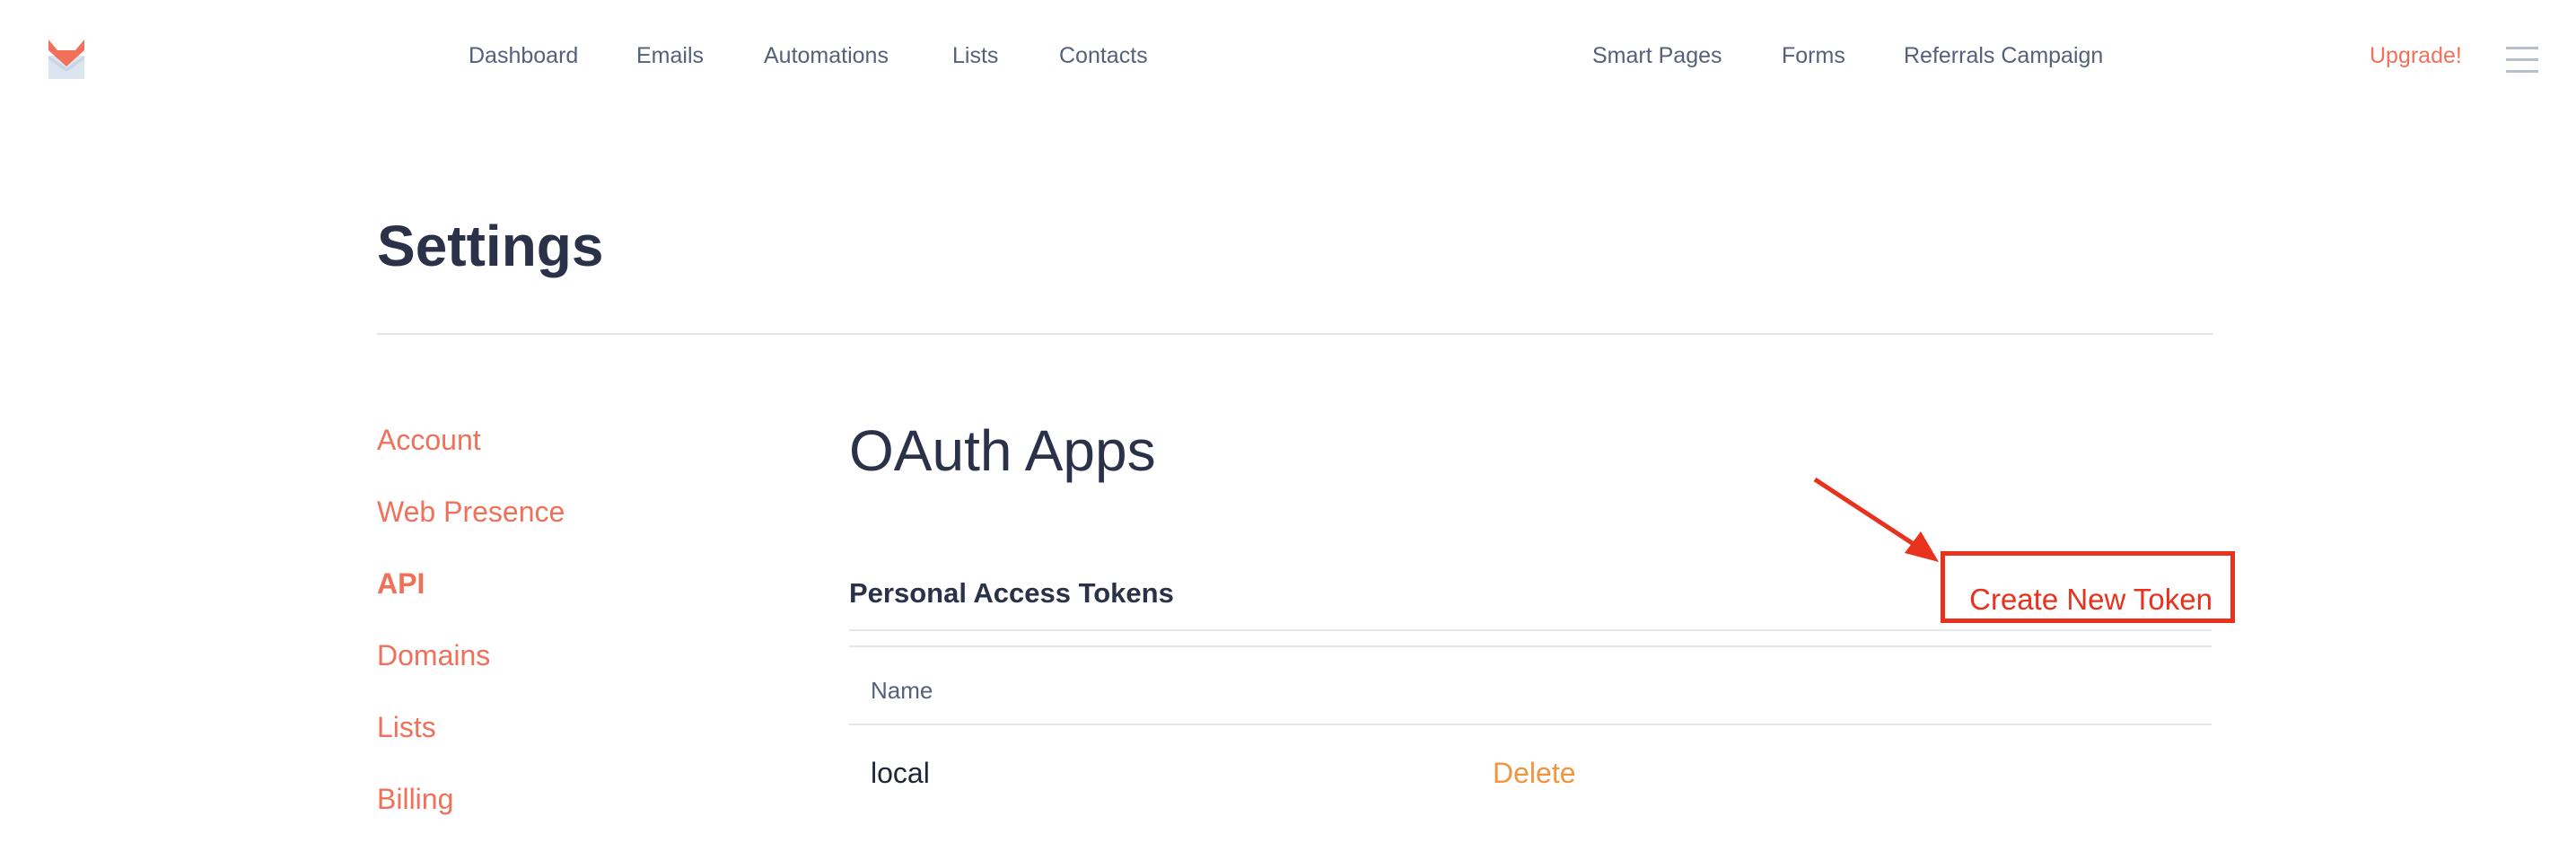  I want to click on page-title: Settings, so click(490, 246).